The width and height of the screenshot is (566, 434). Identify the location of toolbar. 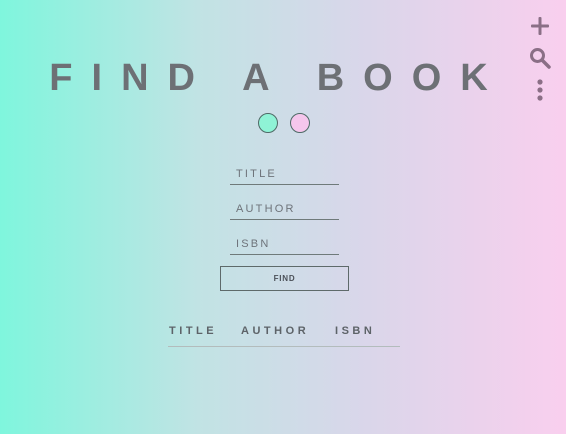
(540, 62).